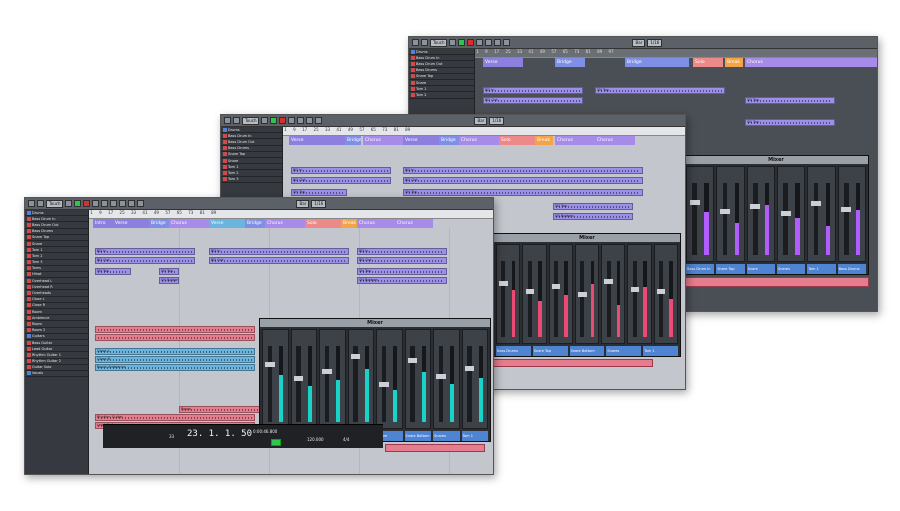 This screenshot has width=900, height=511. Describe the element at coordinates (303, 203) in the screenshot. I see `grid-type-select: Bar` at that location.